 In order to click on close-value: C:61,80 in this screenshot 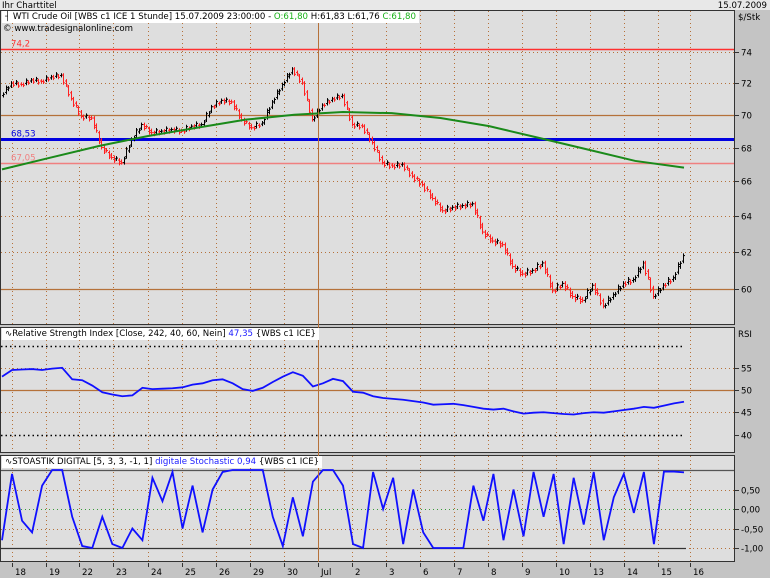, I will do `click(399, 17)`.